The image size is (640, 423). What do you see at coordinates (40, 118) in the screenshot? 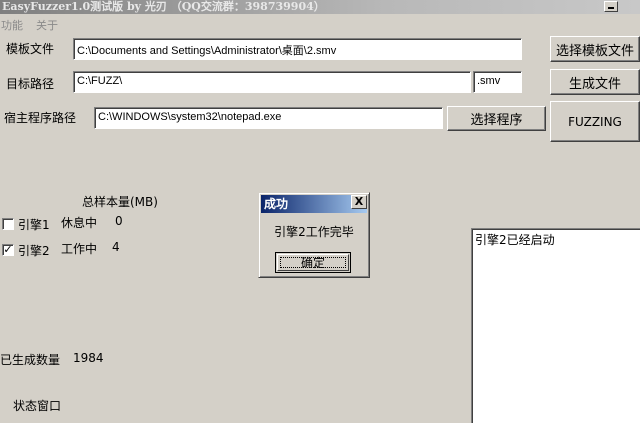
I see `host-label: 宿主程序路径` at bounding box center [40, 118].